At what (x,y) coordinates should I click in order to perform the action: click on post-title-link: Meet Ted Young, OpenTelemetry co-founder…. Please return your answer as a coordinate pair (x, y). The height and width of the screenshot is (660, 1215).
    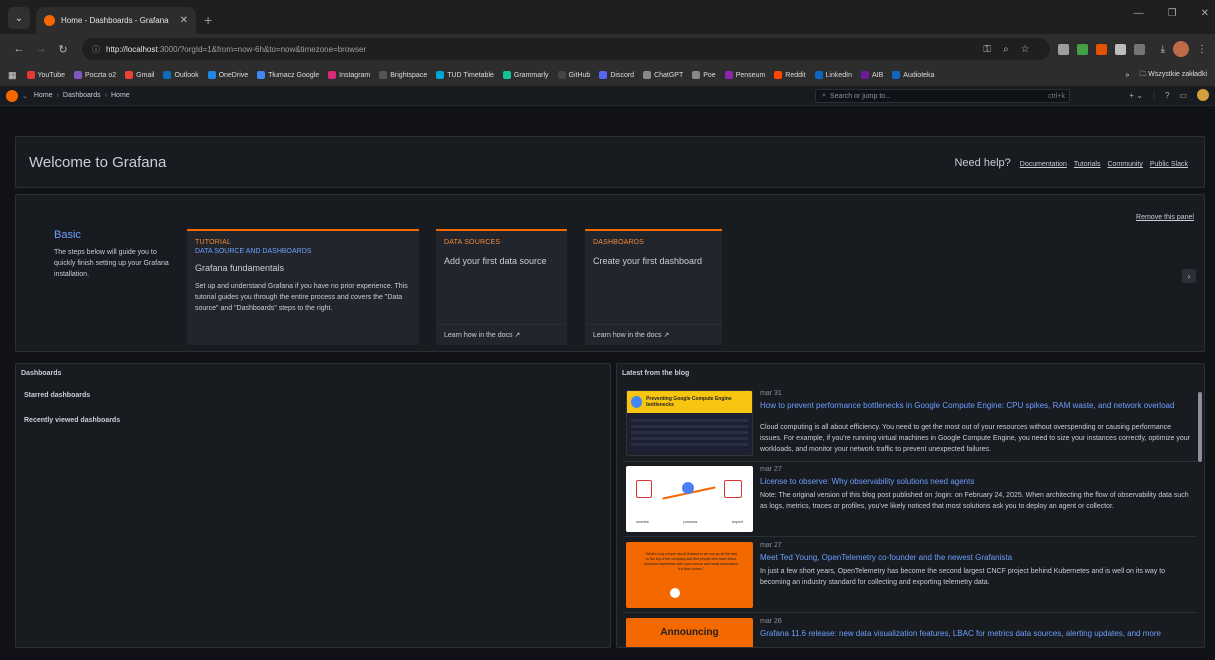
    Looking at the image, I should click on (975, 557).